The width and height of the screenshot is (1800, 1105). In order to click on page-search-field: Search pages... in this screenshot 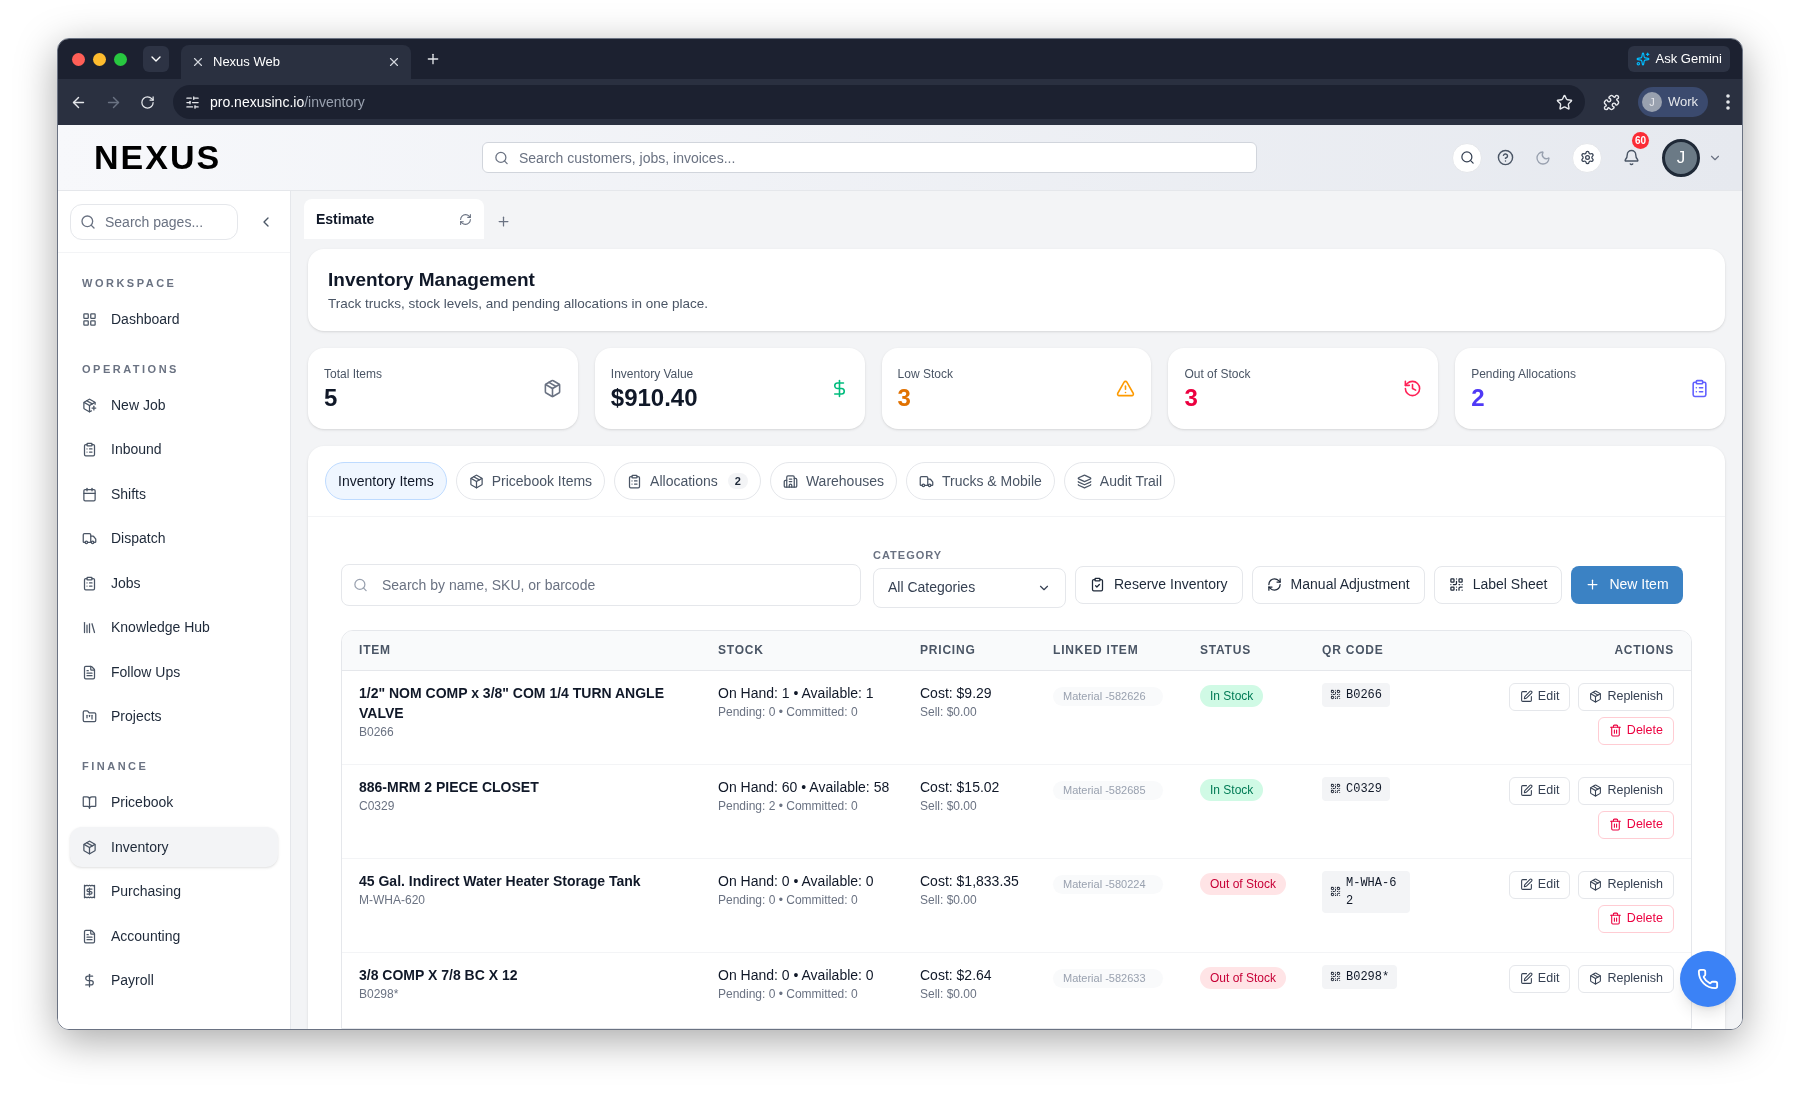, I will do `click(154, 221)`.